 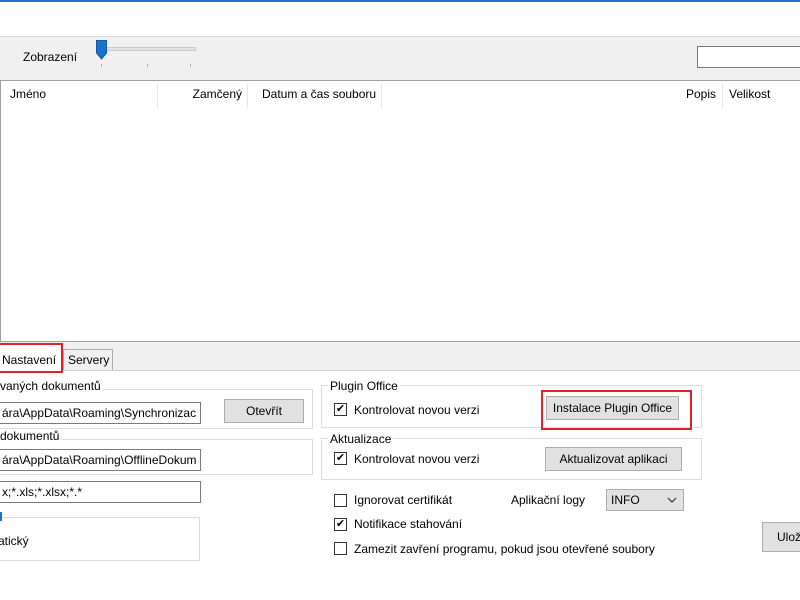 I want to click on plugin-check-version-label: Kontrolovat novou verzi, so click(x=417, y=410).